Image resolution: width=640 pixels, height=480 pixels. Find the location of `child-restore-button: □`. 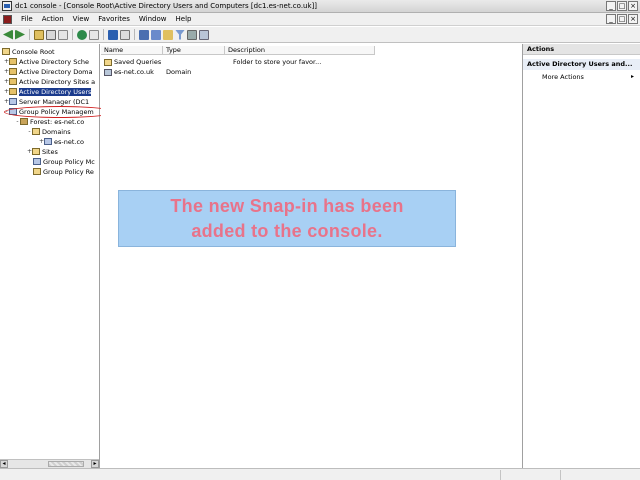

child-restore-button: □ is located at coordinates (622, 19).